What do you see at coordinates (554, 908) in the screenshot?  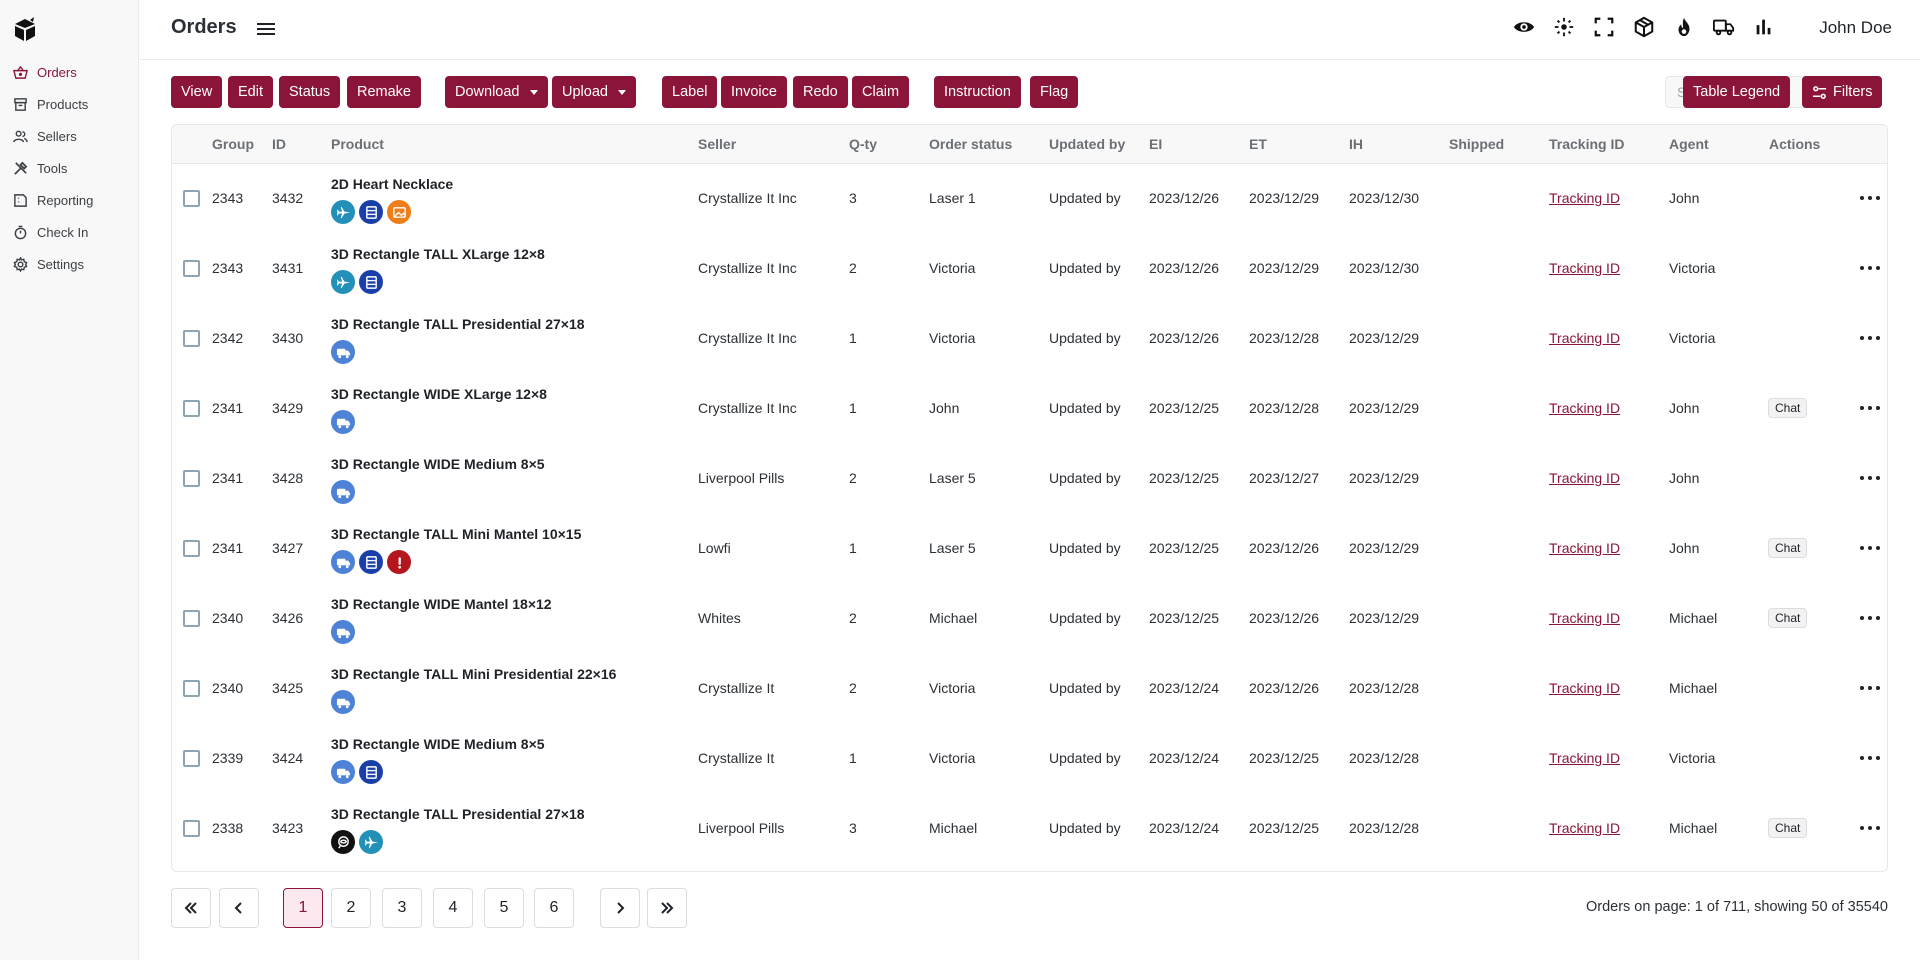 I see `page-button-6: 6` at bounding box center [554, 908].